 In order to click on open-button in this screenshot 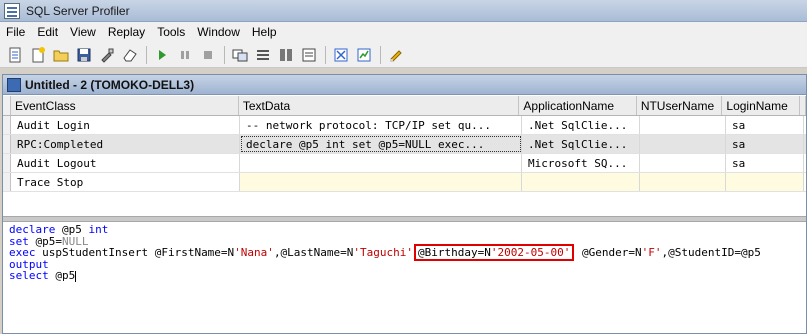, I will do `click(61, 55)`.